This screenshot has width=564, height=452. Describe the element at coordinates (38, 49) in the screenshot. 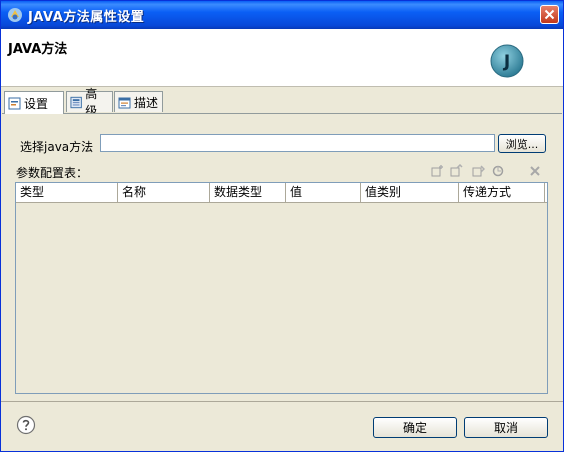

I see `header-title: JAVA方法` at that location.